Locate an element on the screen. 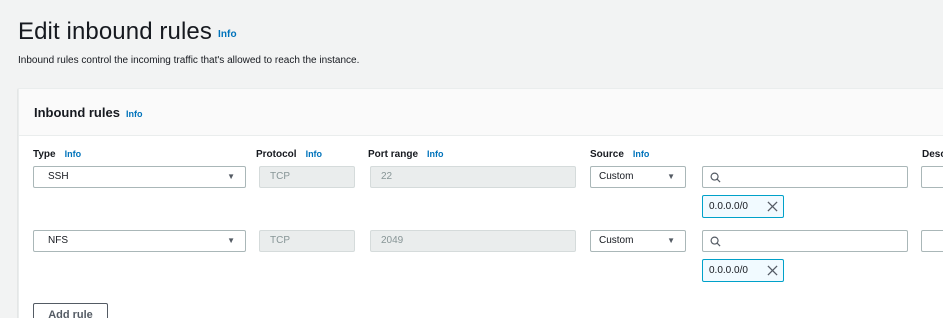 The image size is (943, 318). rule-2-protocol-field: TCP is located at coordinates (307, 241).